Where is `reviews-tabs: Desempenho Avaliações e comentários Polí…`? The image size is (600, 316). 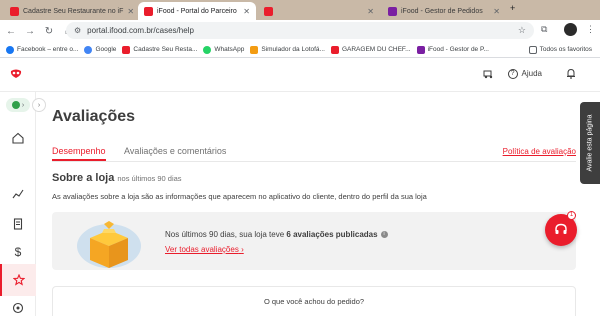
reviews-tabs: Desempenho Avaliações e comentários Polí… is located at coordinates (314, 154).